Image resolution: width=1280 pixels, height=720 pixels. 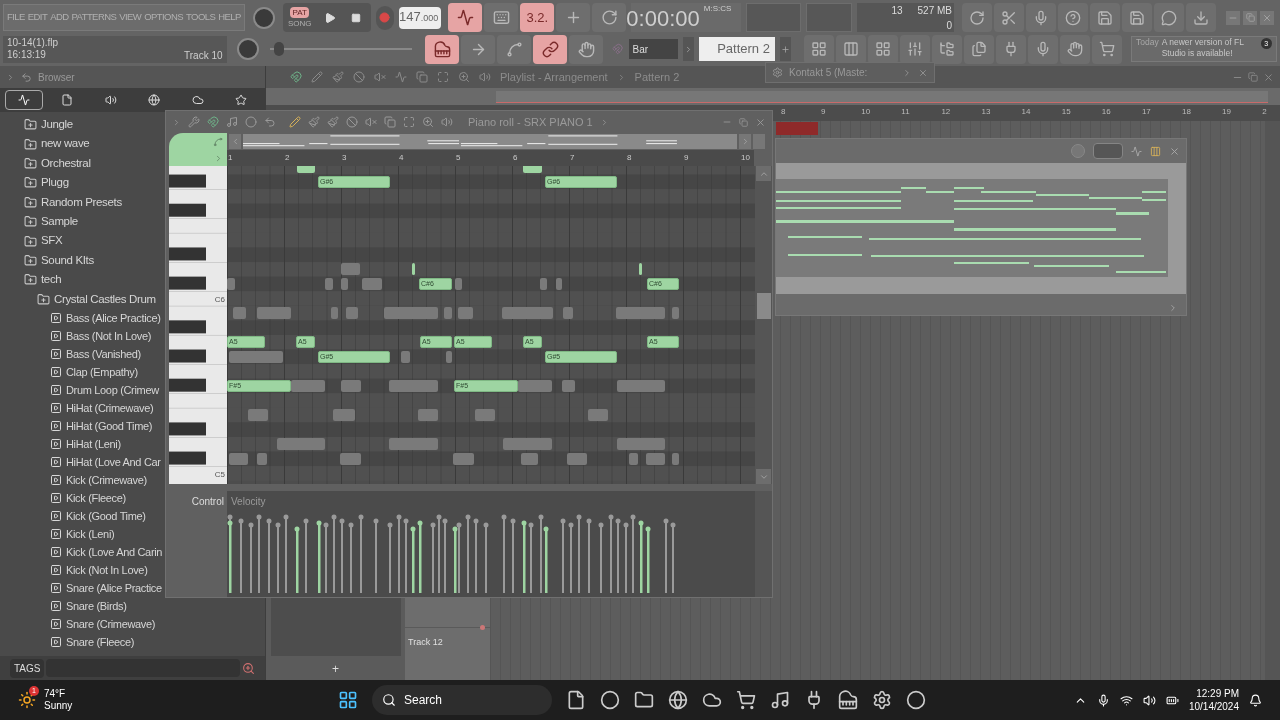 What do you see at coordinates (48, 125) in the screenshot?
I see `browser-item: Jungle` at bounding box center [48, 125].